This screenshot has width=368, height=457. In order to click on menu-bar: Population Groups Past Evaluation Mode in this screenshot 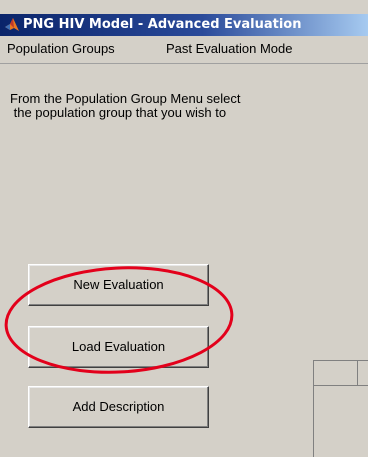, I will do `click(184, 50)`.